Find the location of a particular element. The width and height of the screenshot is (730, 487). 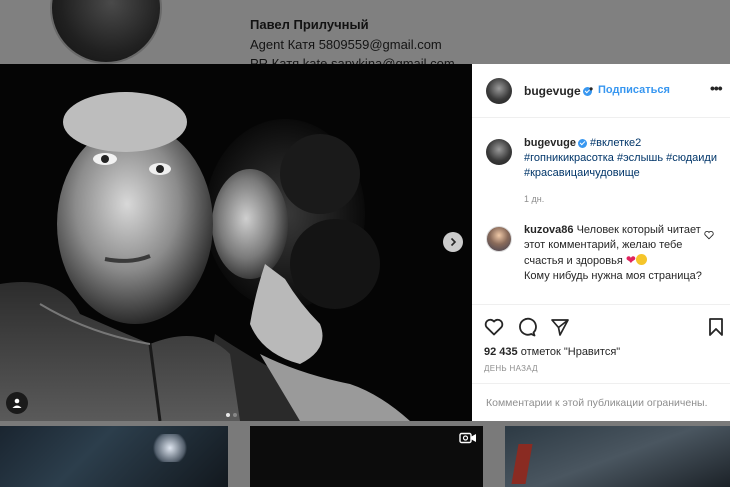

video-icon is located at coordinates (467, 438).